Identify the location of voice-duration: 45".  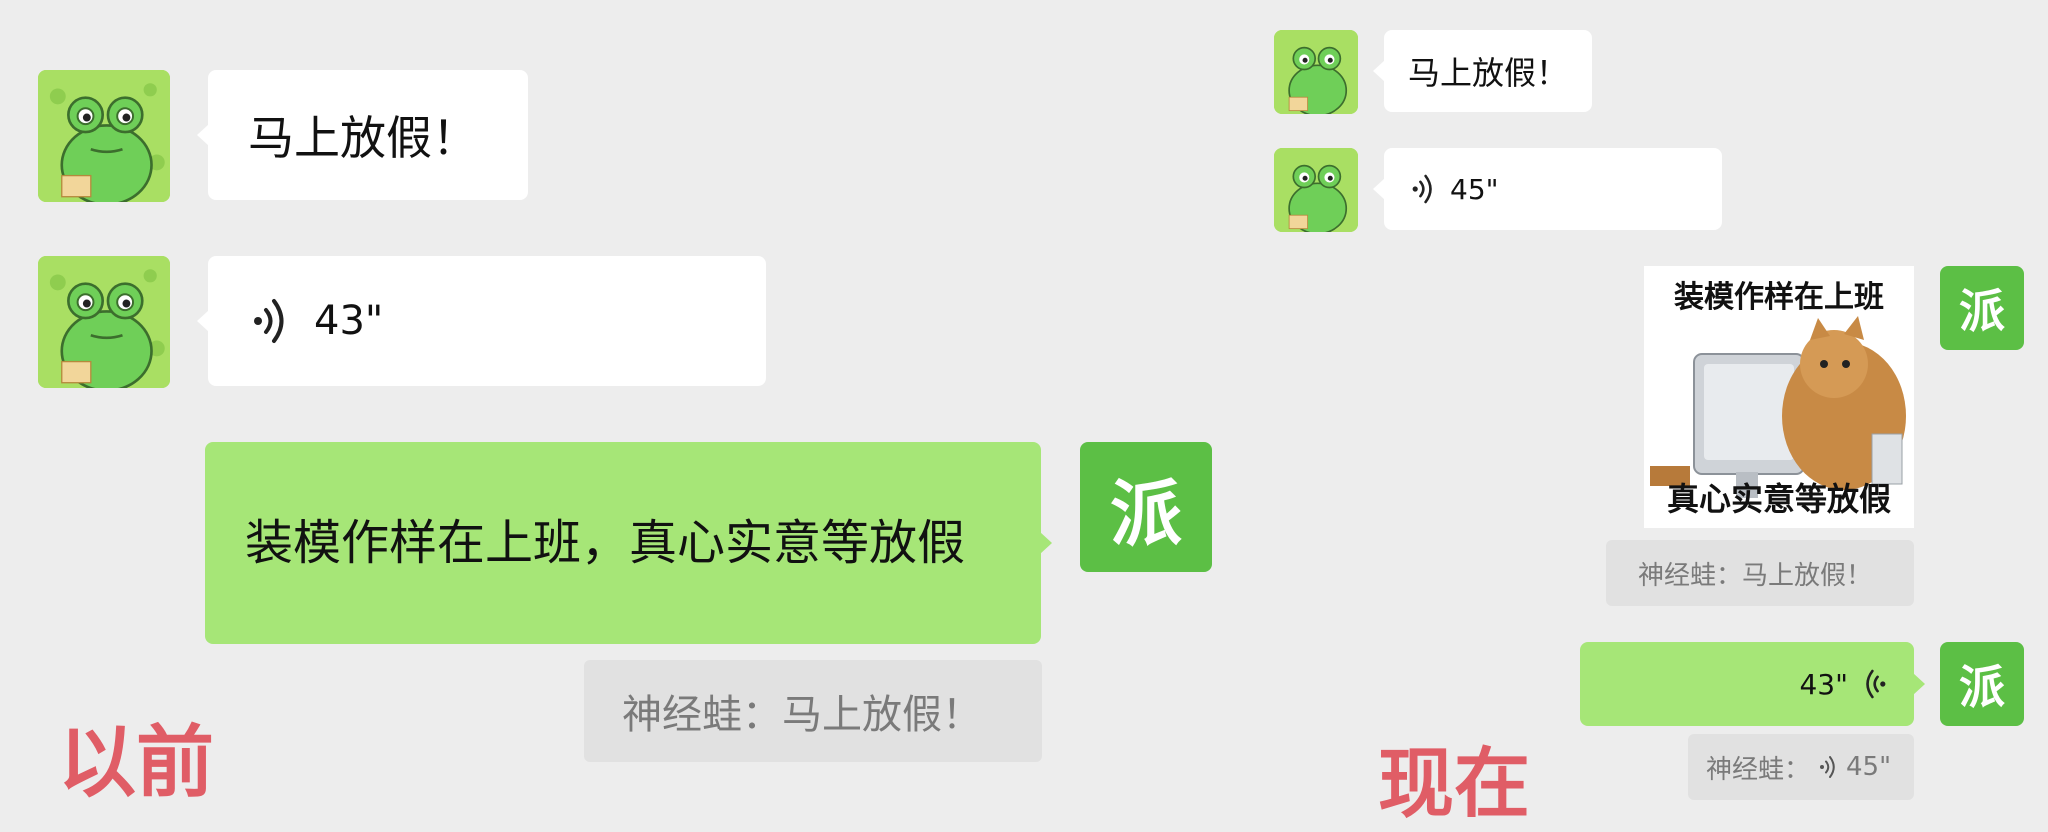
(1474, 189).